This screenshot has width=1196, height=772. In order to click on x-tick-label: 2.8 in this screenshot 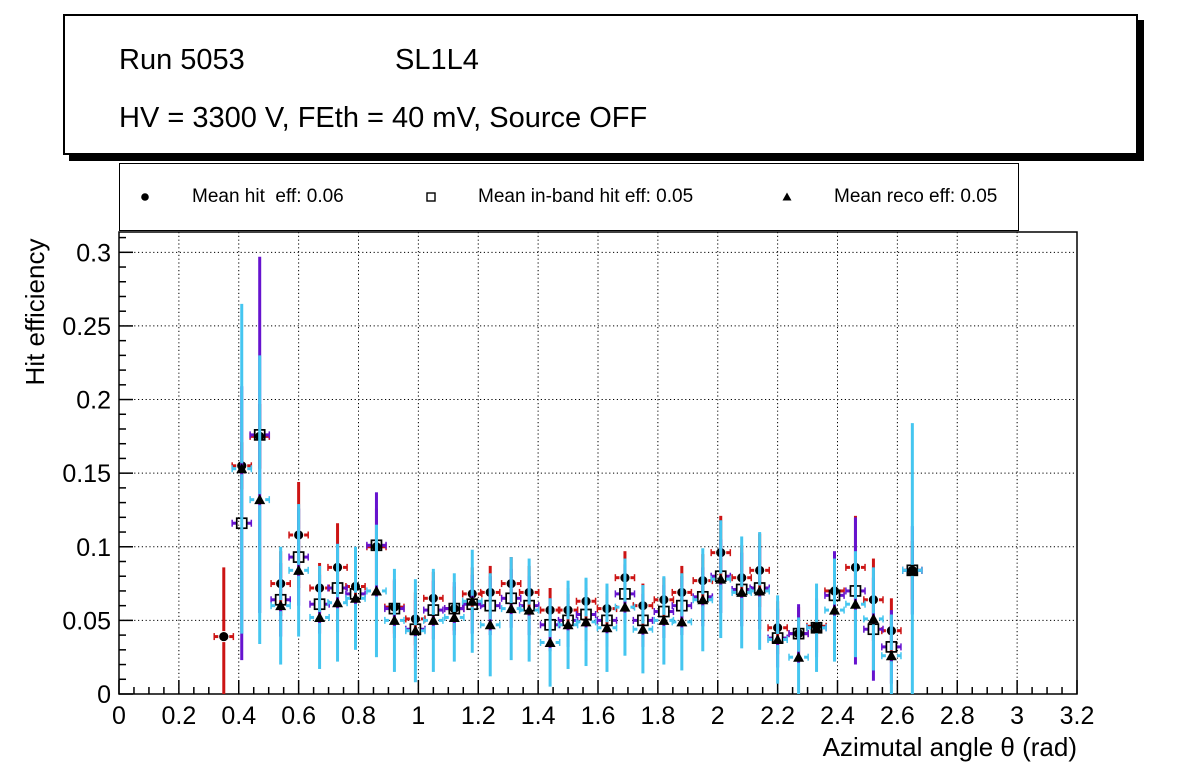, I will do `click(957, 716)`.